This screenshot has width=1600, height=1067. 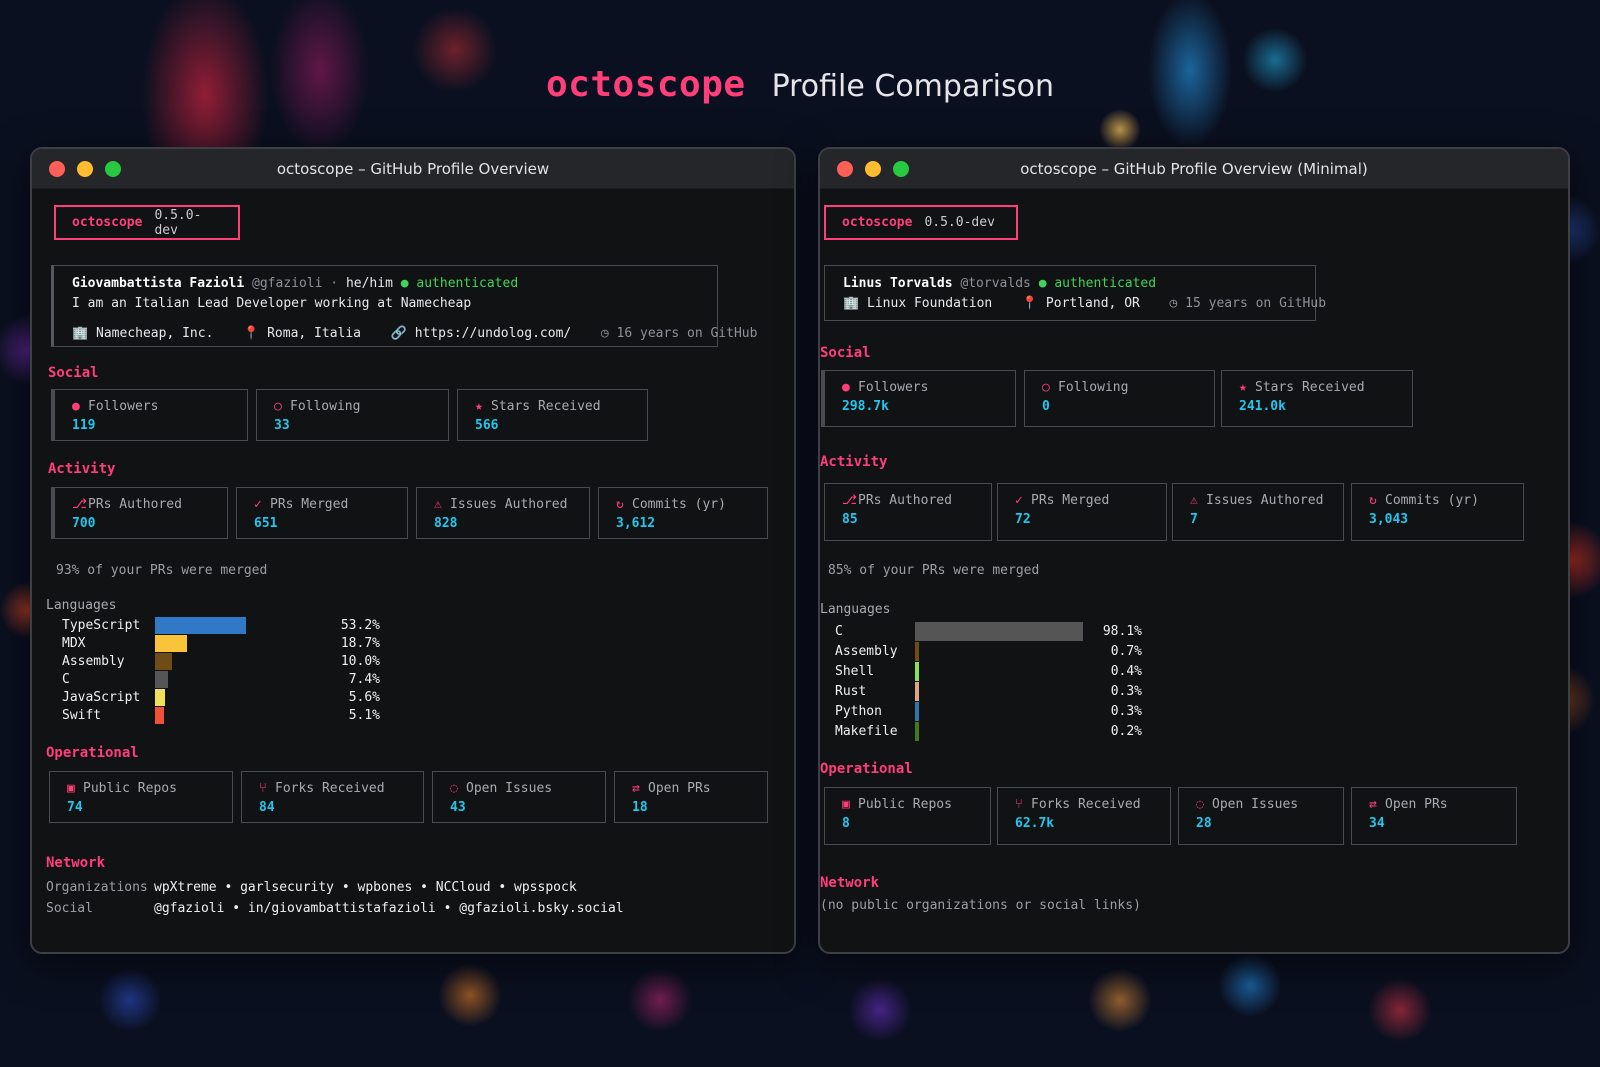 What do you see at coordinates (1092, 303) in the screenshot?
I see `profile-location: Portland, OR` at bounding box center [1092, 303].